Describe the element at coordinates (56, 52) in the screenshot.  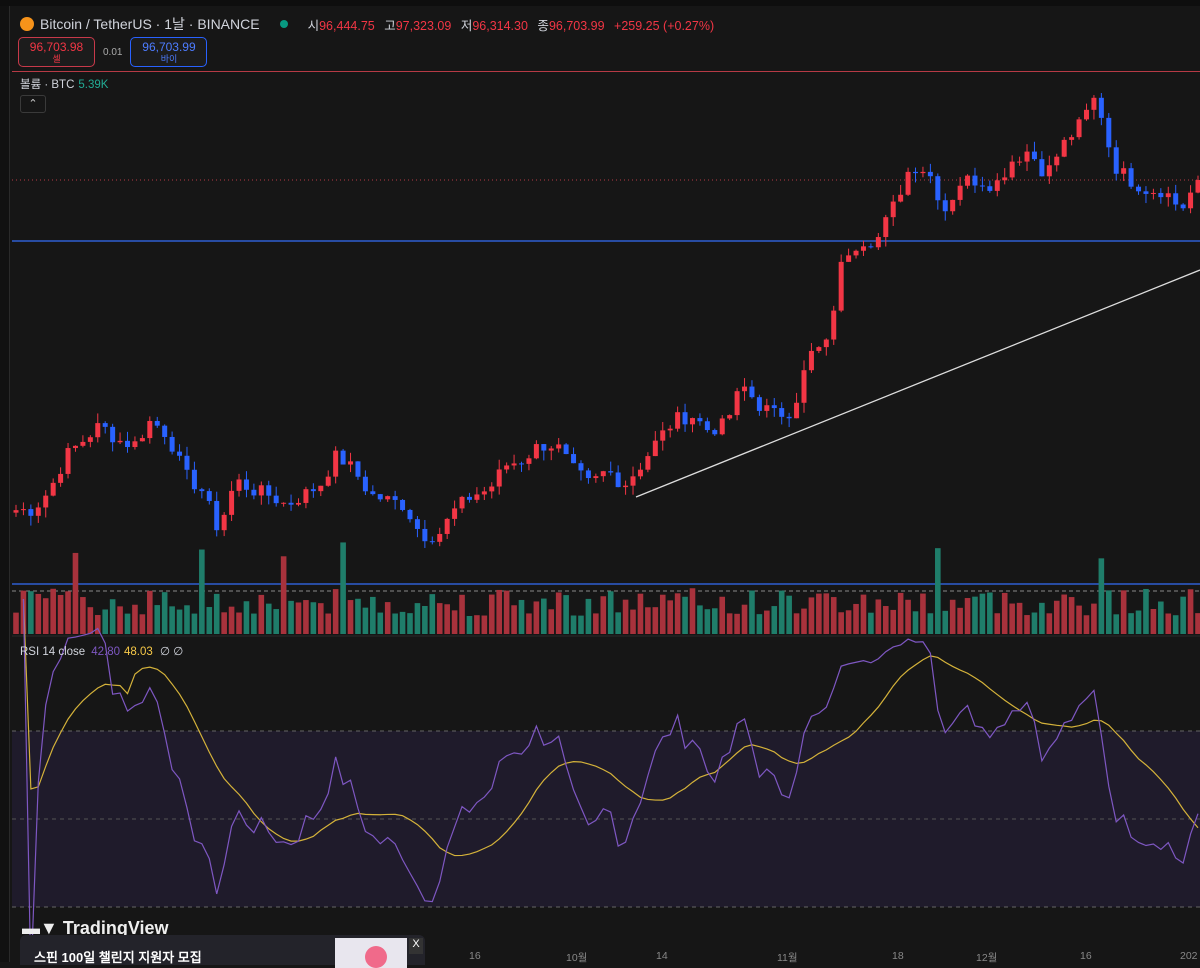
I see `sell-button: 96,703.98셀` at that location.